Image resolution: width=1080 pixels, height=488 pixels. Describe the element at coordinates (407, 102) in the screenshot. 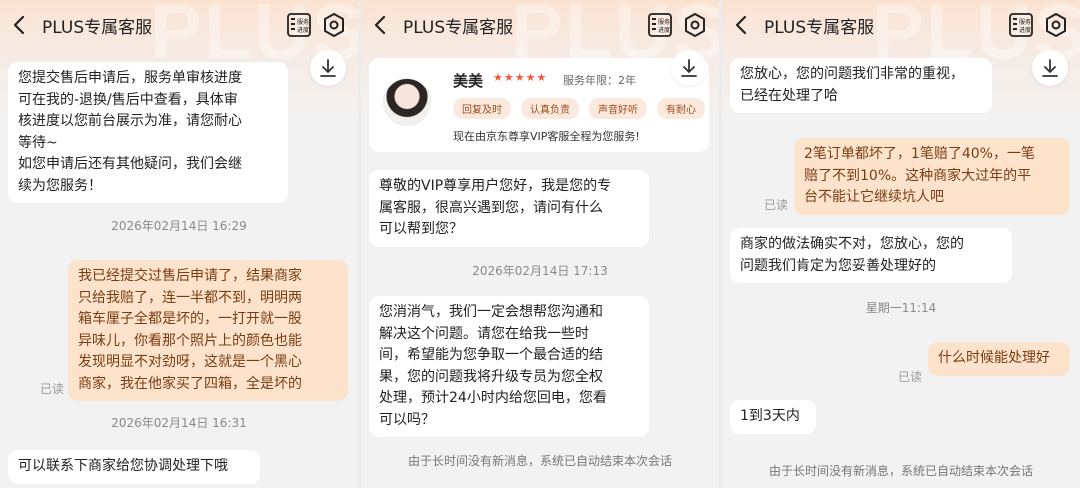

I see `agent-avatar` at that location.